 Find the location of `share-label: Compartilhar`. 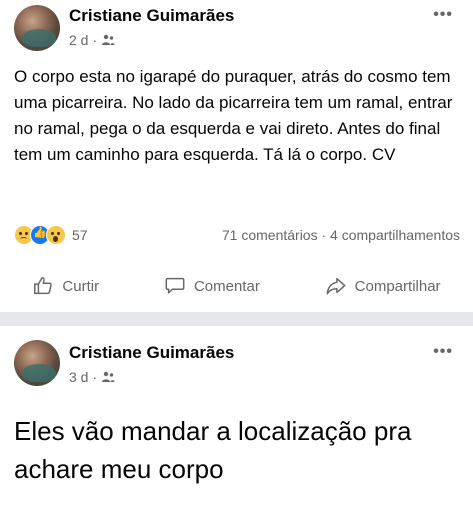

share-label: Compartilhar is located at coordinates (397, 286).